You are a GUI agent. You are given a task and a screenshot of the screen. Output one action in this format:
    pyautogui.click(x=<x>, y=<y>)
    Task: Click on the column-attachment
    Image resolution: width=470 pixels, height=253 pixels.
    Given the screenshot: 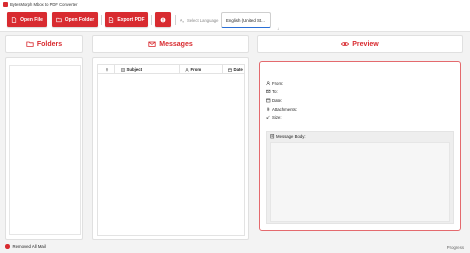 What is the action you would take?
    pyautogui.click(x=108, y=69)
    